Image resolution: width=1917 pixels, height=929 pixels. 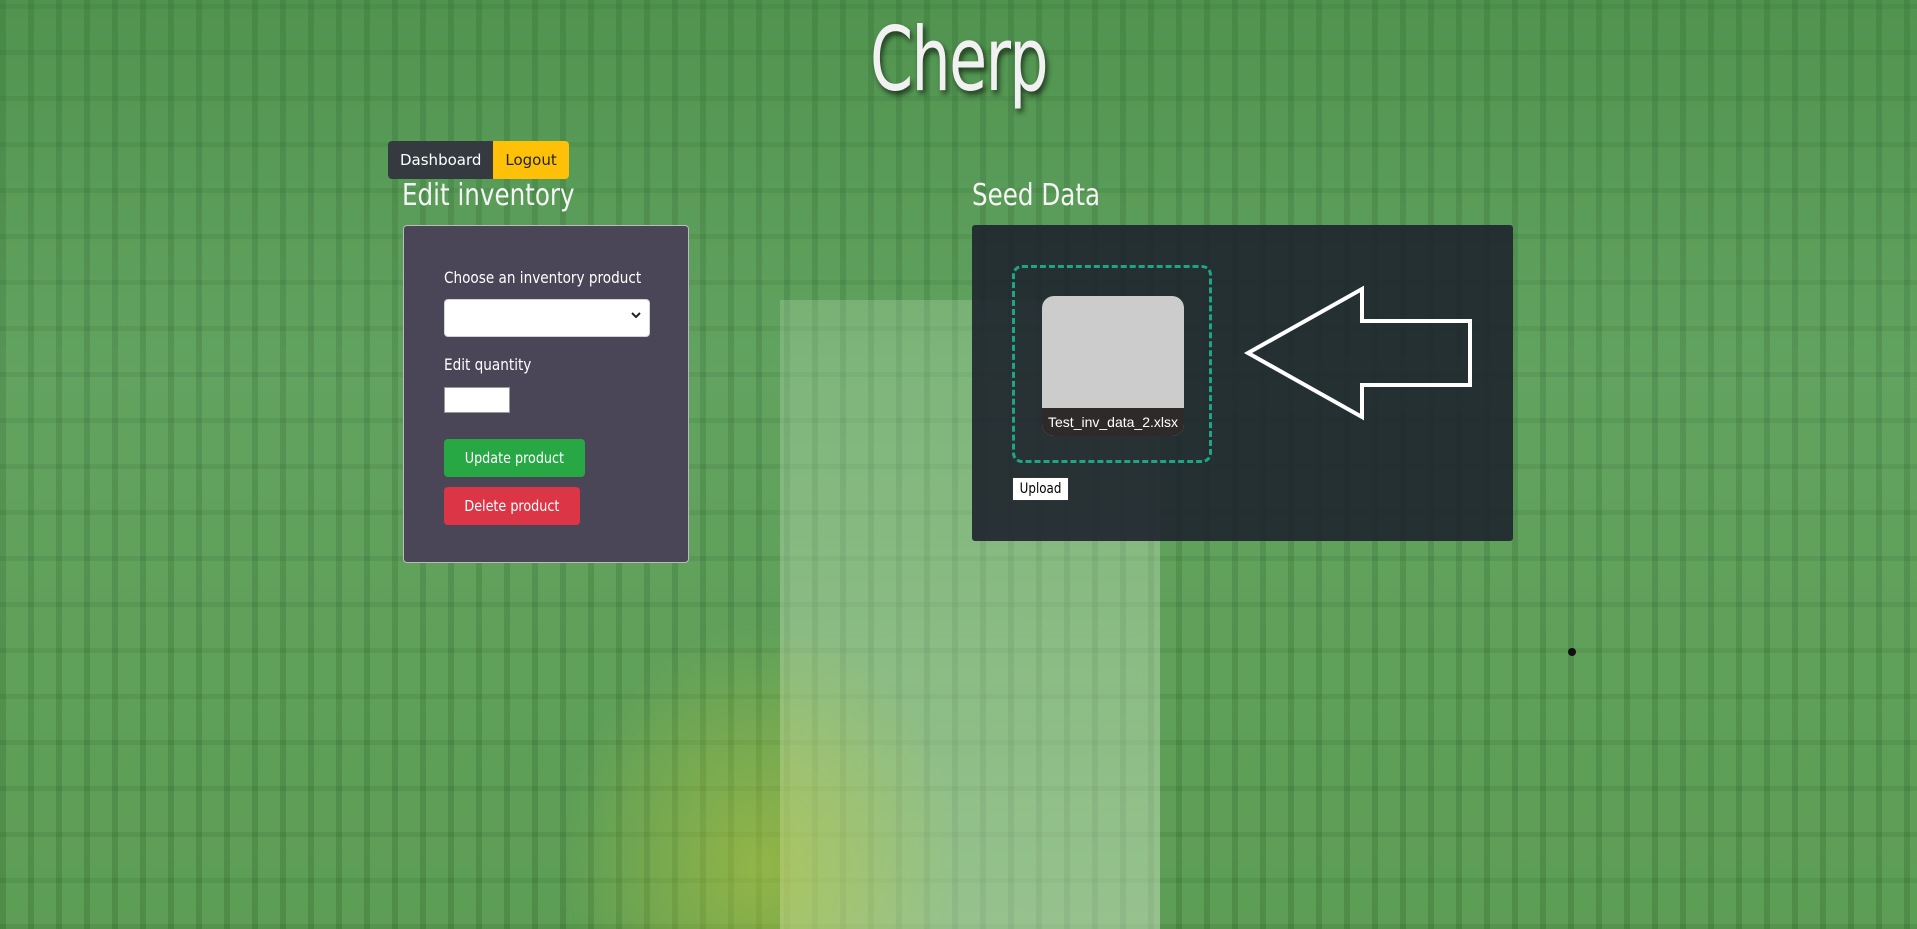 I want to click on file-dropzone: Test_inv_data_2.xlsx, so click(x=1112, y=364).